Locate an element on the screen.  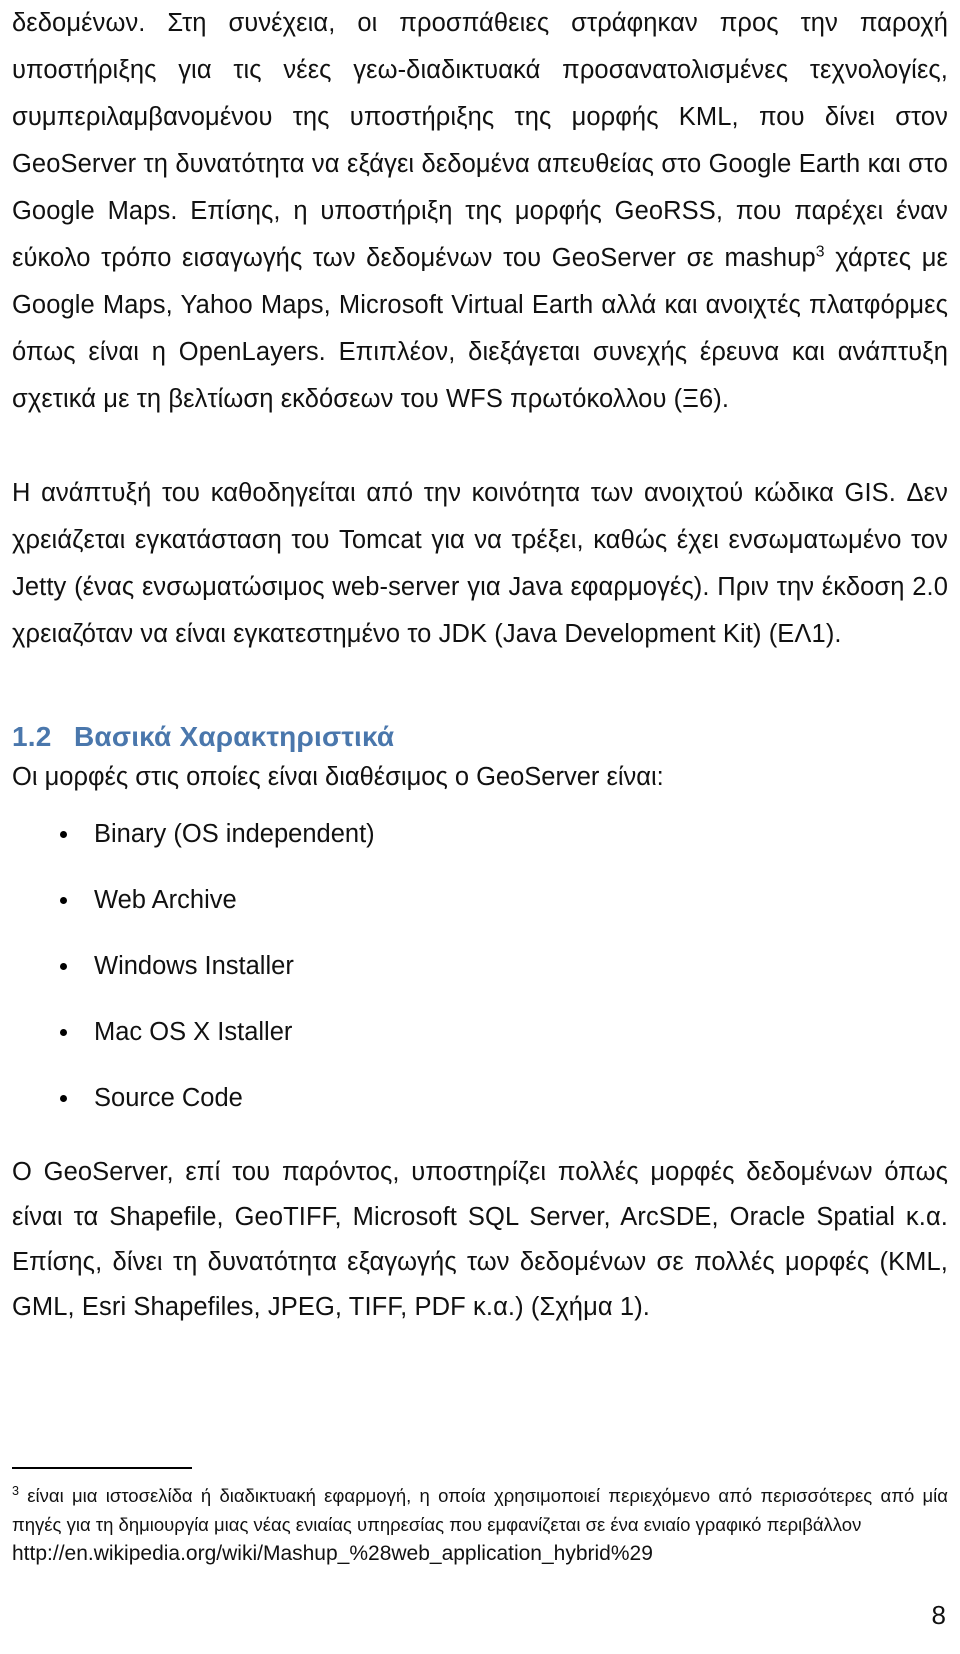
list-item-label: Mac OS X Istaller is located at coordinates (193, 1032).